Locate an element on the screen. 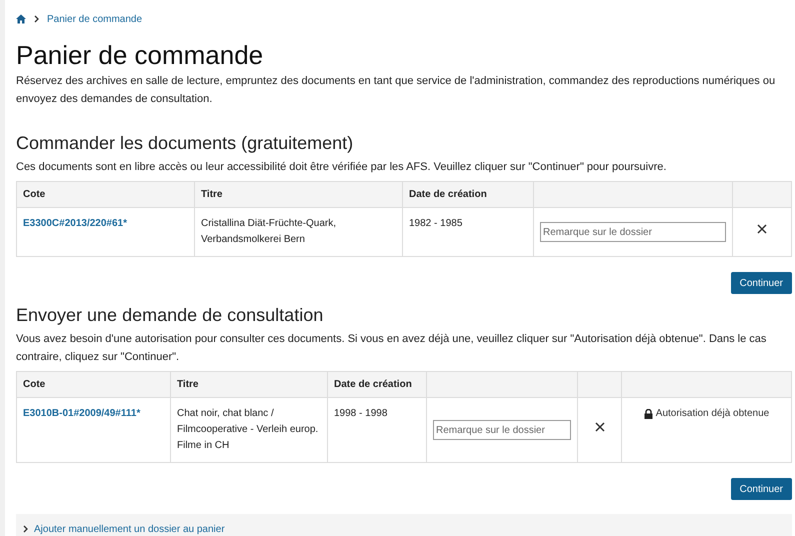 The image size is (795, 536). breadcrumb-link: Panier de commande is located at coordinates (94, 19).